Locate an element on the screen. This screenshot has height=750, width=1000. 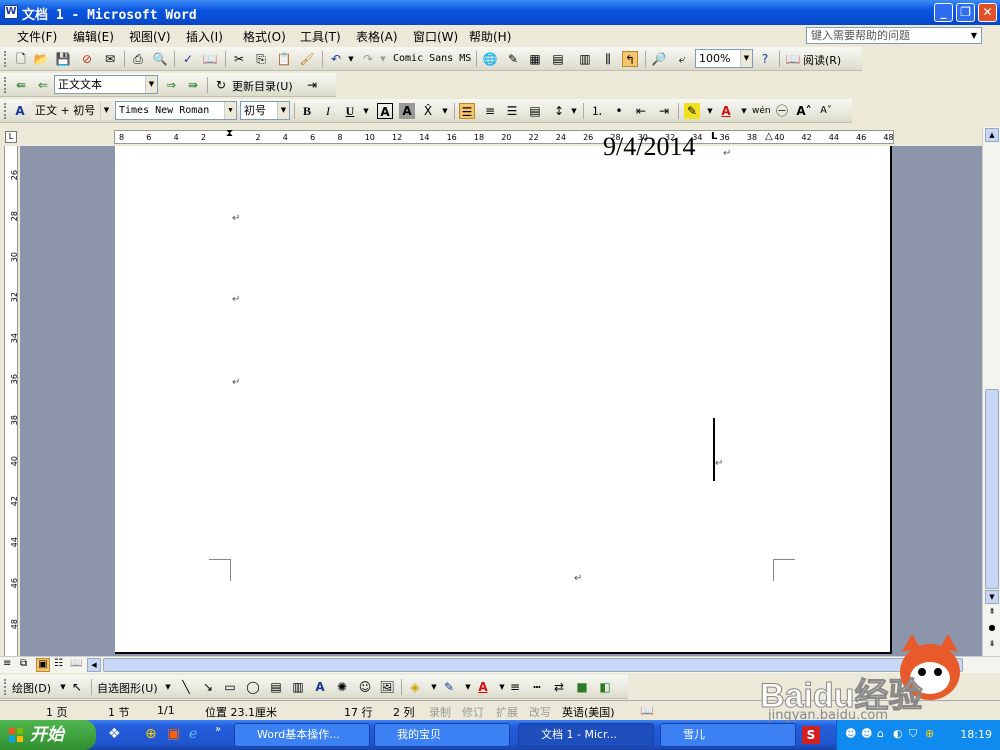
select-objects-icon: ↖ is located at coordinates (77, 687).